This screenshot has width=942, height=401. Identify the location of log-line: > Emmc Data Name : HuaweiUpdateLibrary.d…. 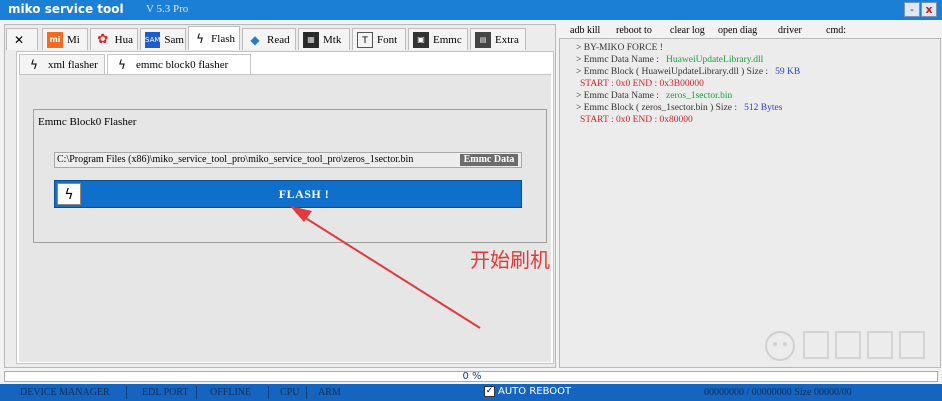
(670, 60).